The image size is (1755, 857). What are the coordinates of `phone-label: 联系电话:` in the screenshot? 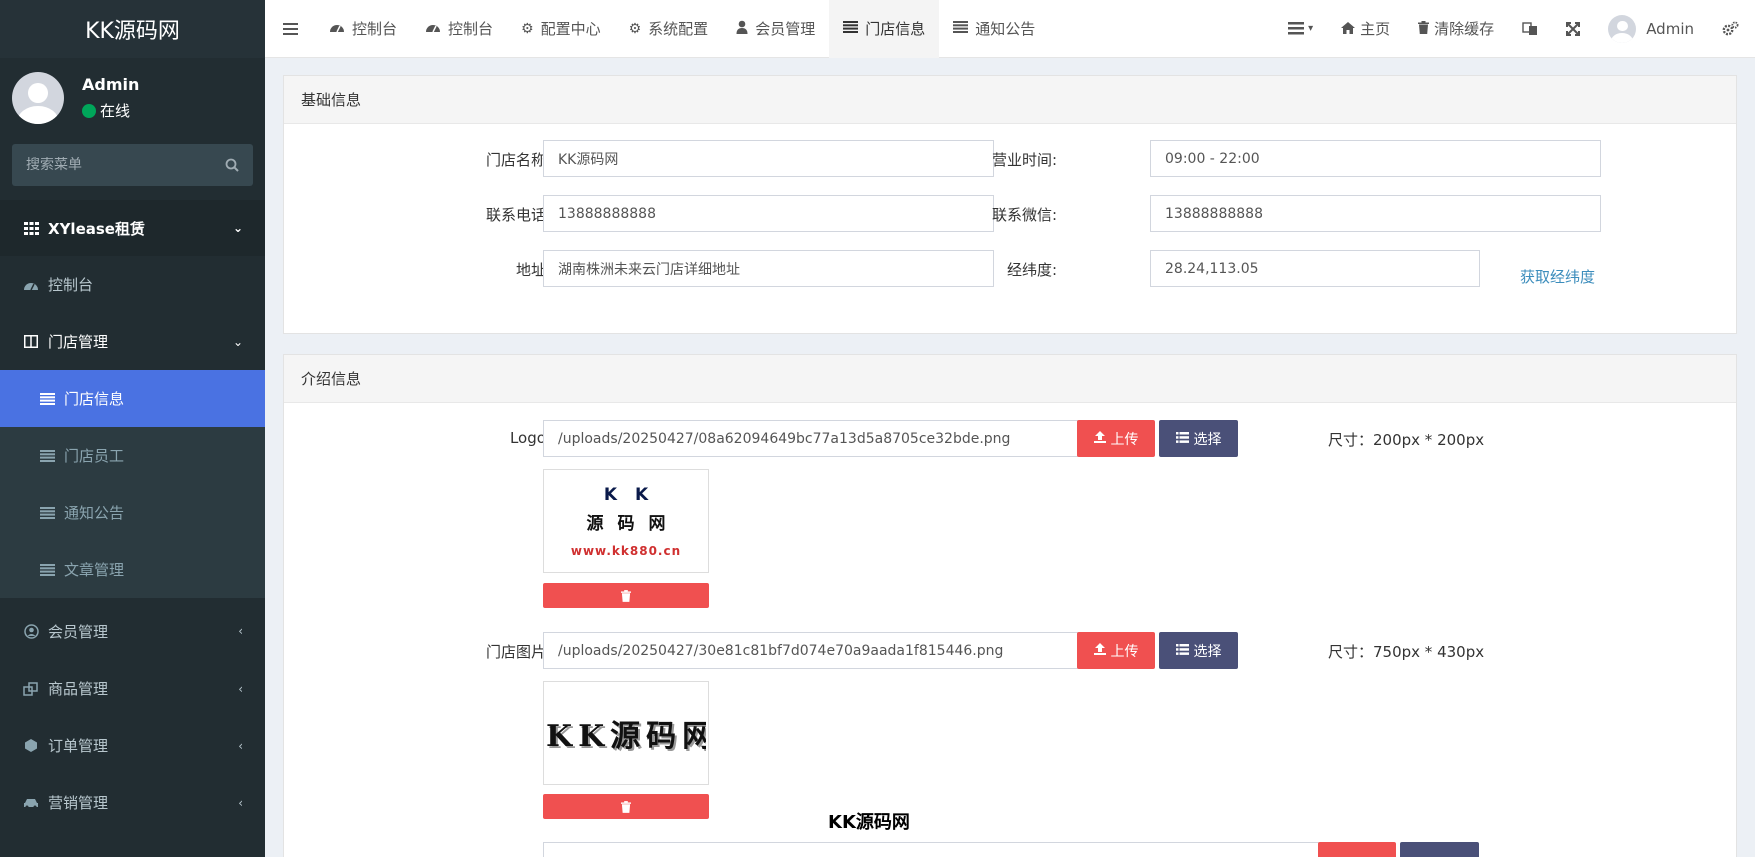 It's located at (518, 215).